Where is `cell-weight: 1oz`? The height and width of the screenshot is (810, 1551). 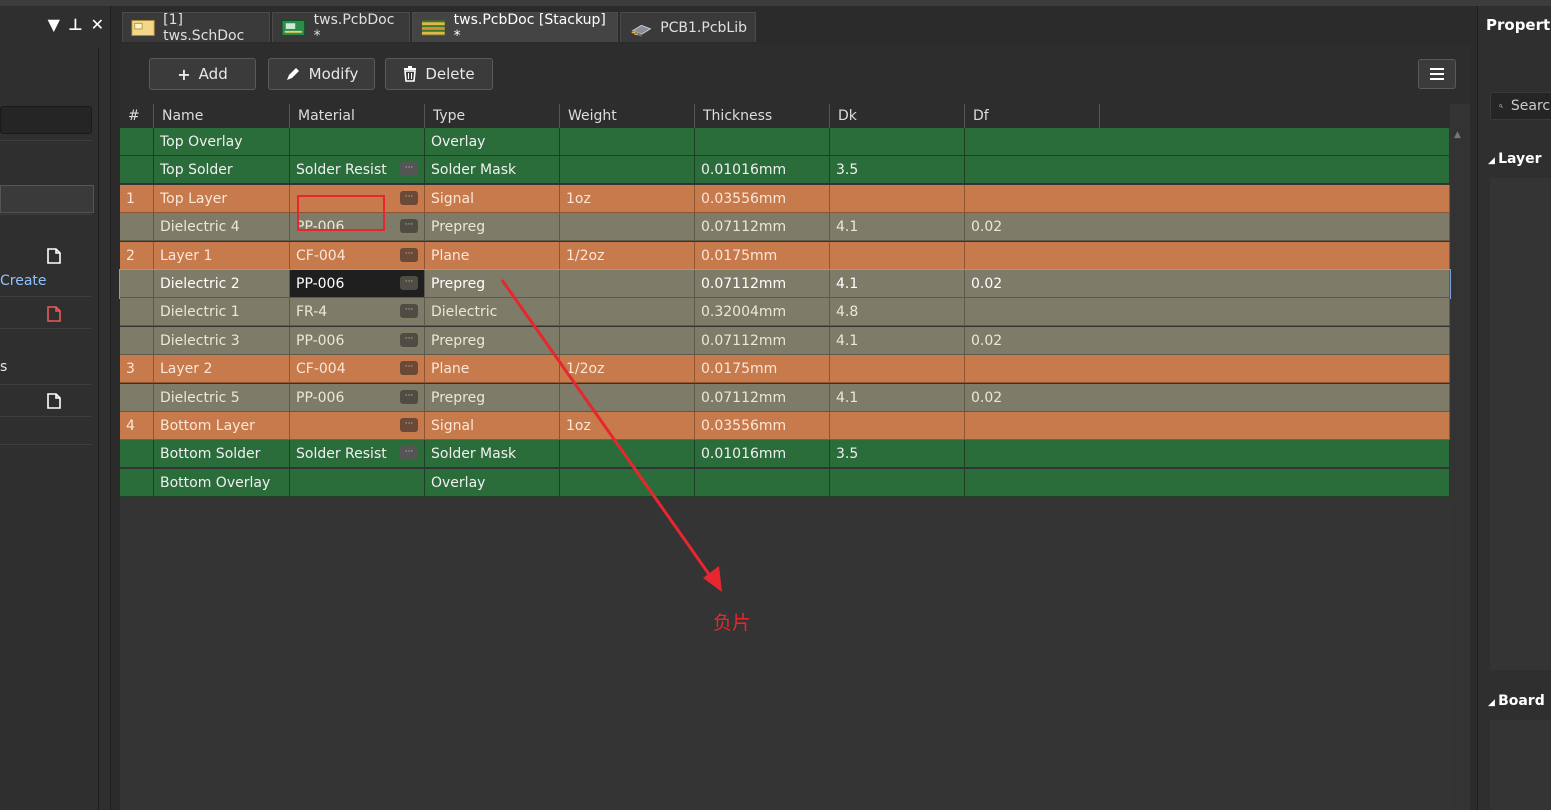
cell-weight: 1oz is located at coordinates (627, 426).